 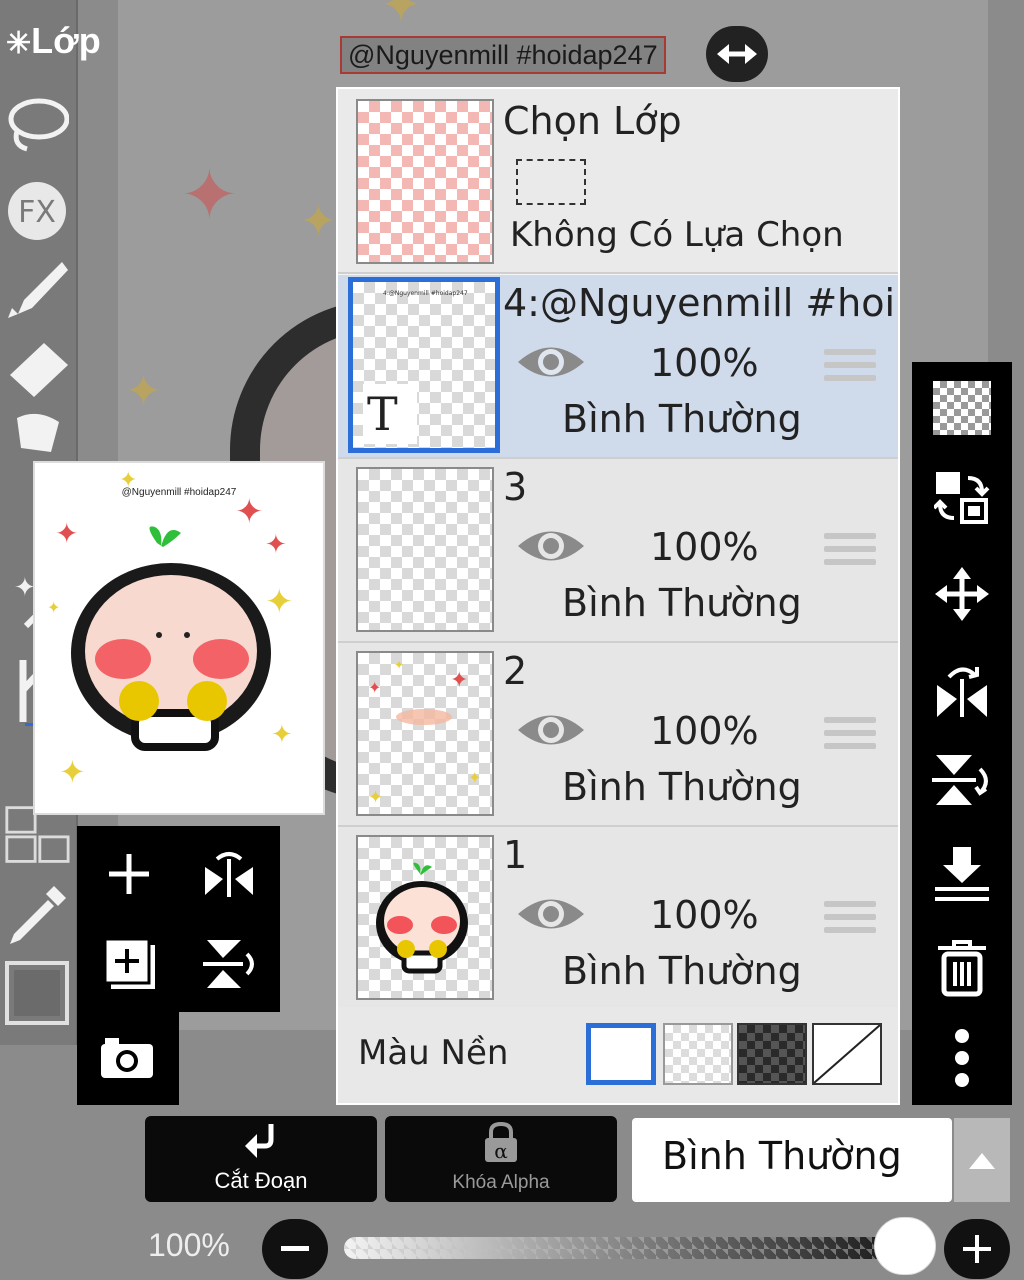 I want to click on swap-layers-button, so click(x=962, y=498).